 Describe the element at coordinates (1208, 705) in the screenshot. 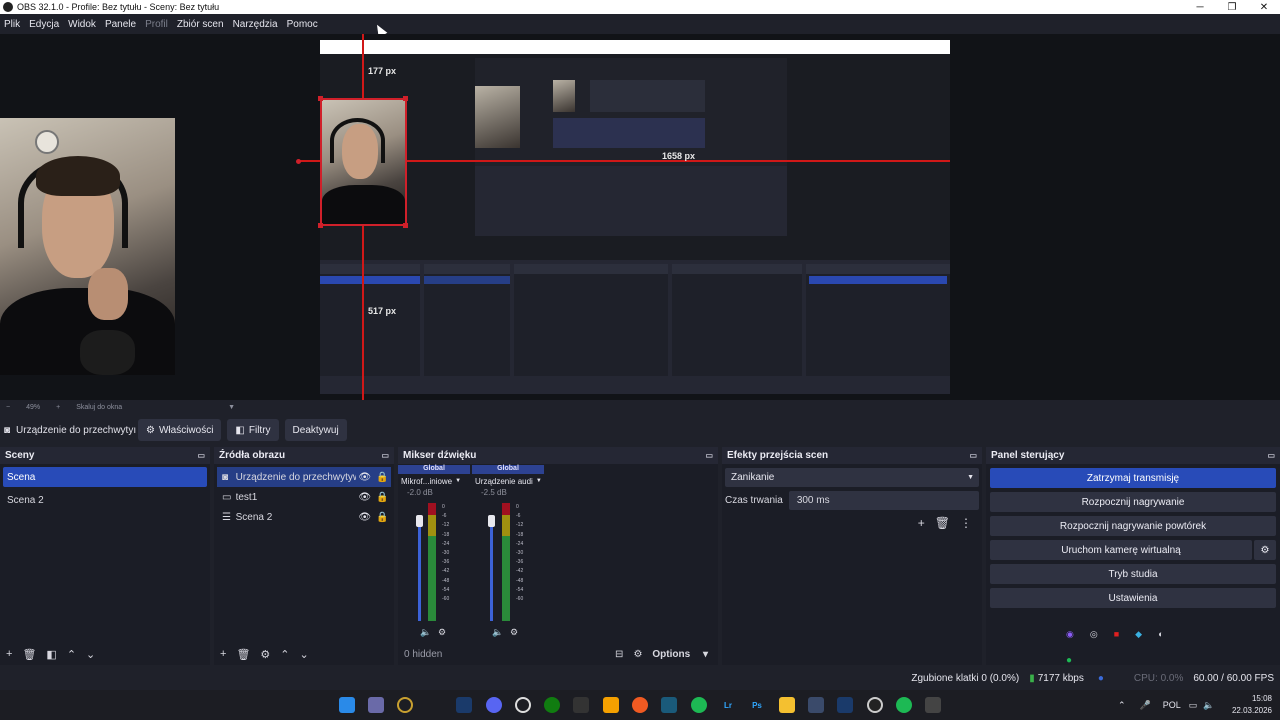

I see `volume-icon: 🔈` at that location.